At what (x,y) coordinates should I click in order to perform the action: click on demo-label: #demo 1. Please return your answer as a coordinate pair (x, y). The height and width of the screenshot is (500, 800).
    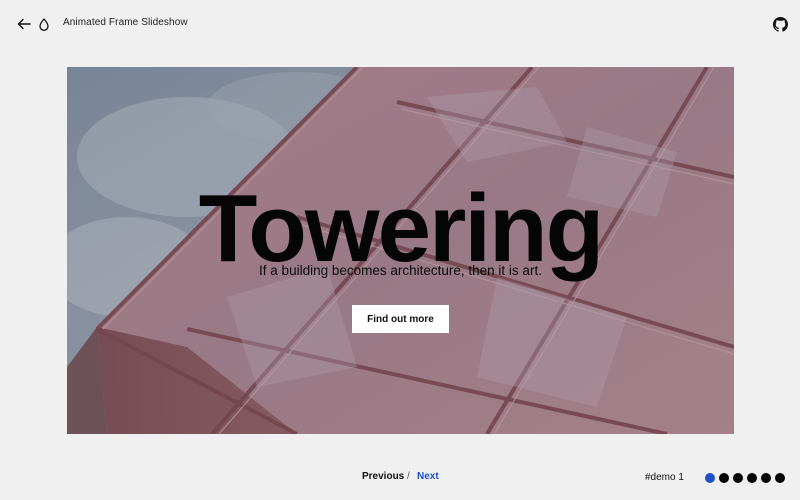
    Looking at the image, I should click on (664, 477).